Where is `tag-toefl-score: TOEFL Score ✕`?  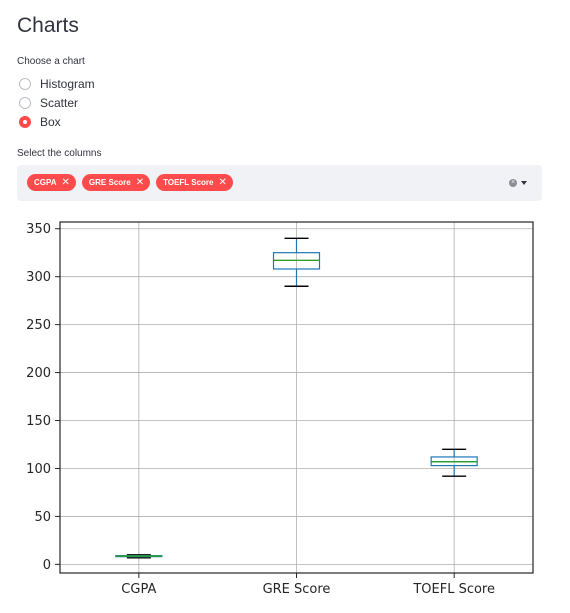 tag-toefl-score: TOEFL Score ✕ is located at coordinates (194, 182).